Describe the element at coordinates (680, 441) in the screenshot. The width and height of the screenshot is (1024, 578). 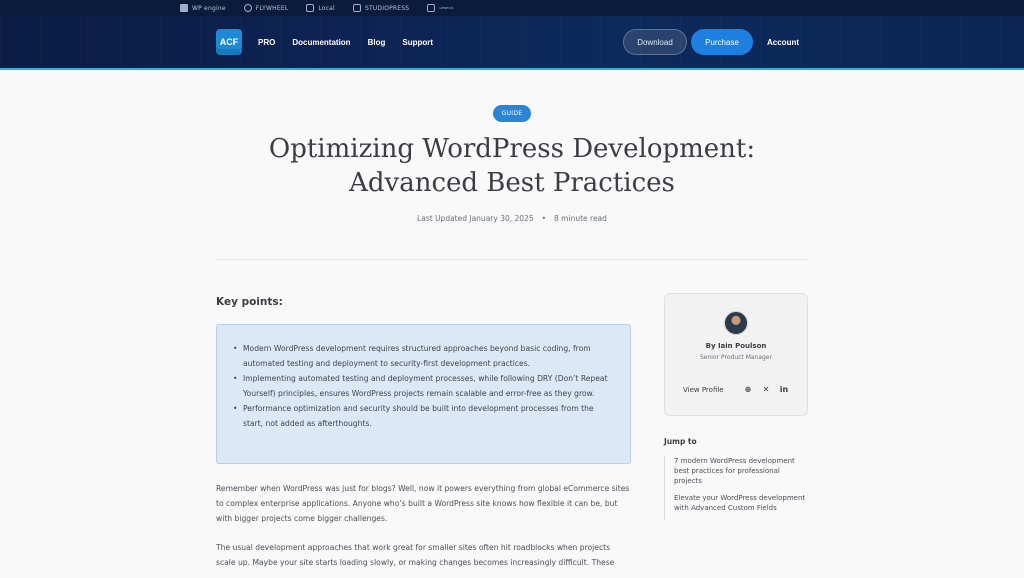
I see `jump-to-heading: Jump to` at that location.